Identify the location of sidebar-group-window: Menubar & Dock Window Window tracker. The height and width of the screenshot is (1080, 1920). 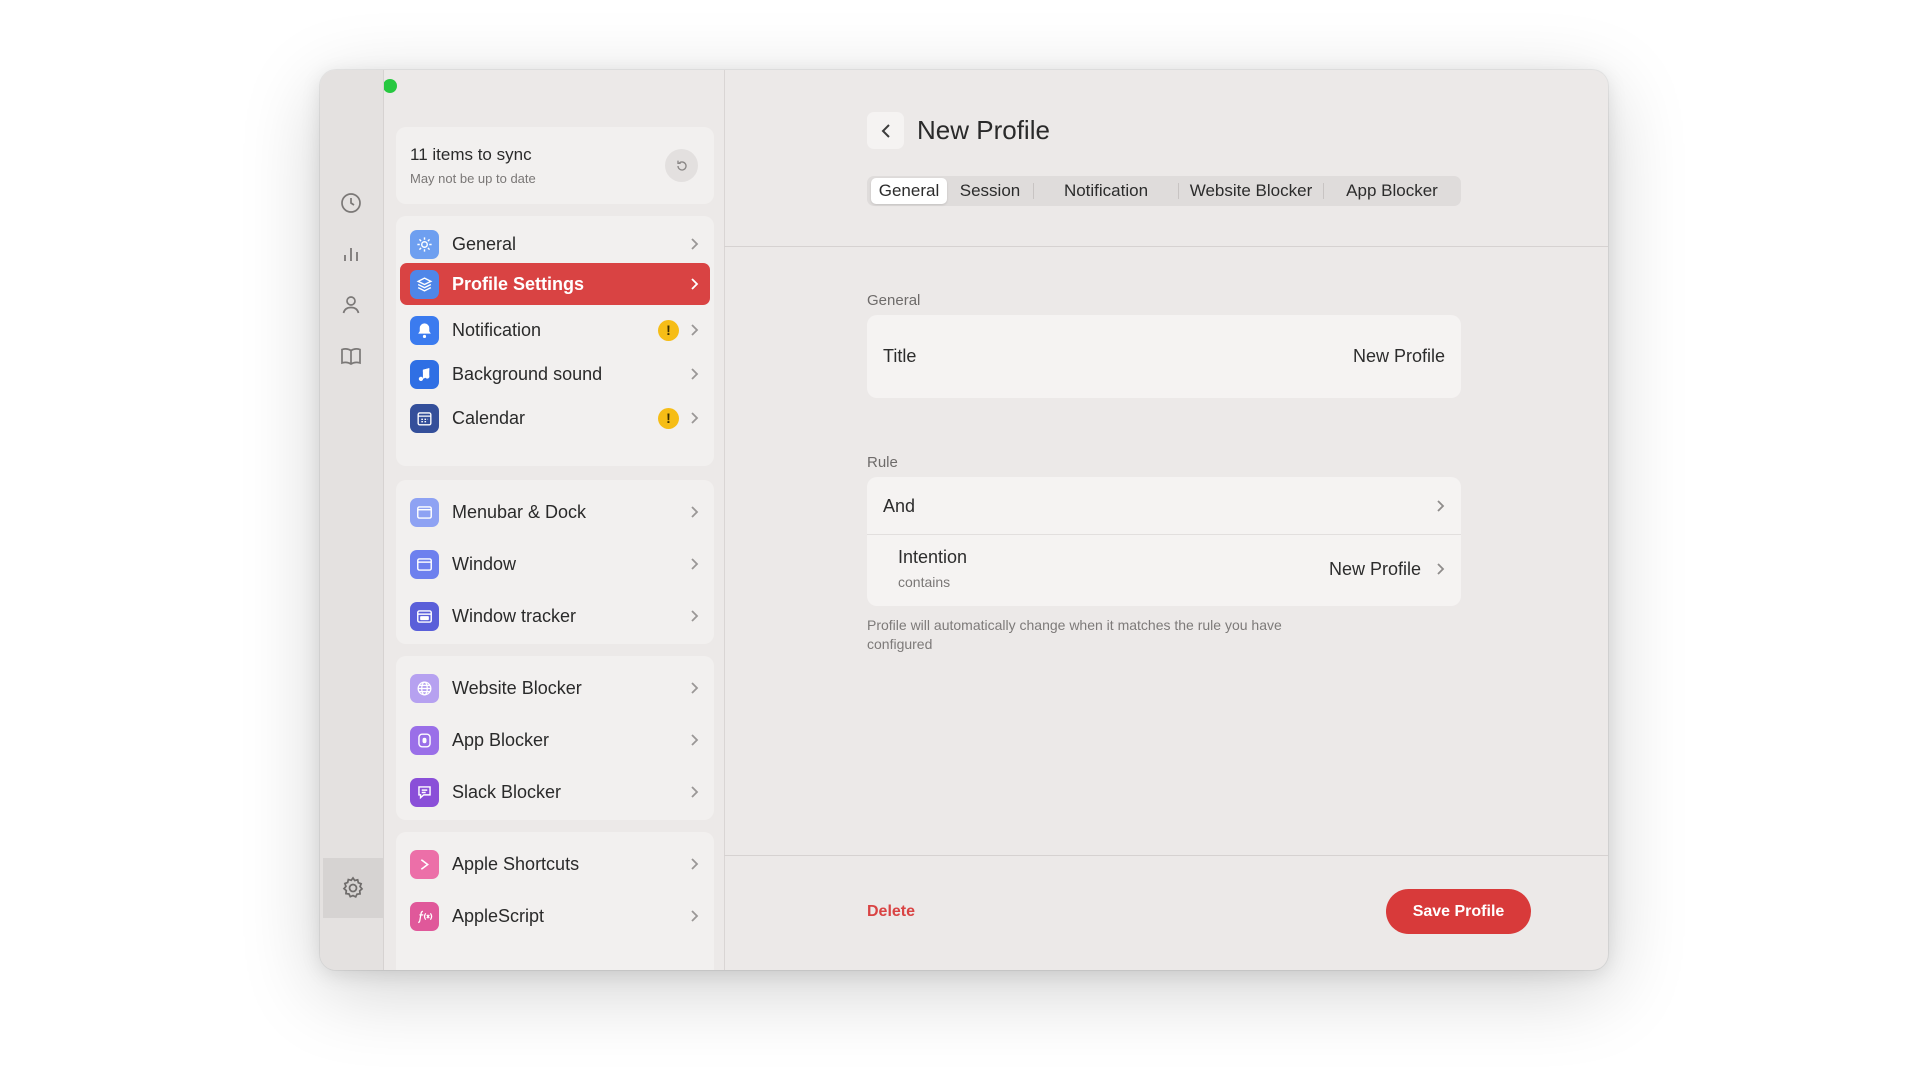
(555, 562).